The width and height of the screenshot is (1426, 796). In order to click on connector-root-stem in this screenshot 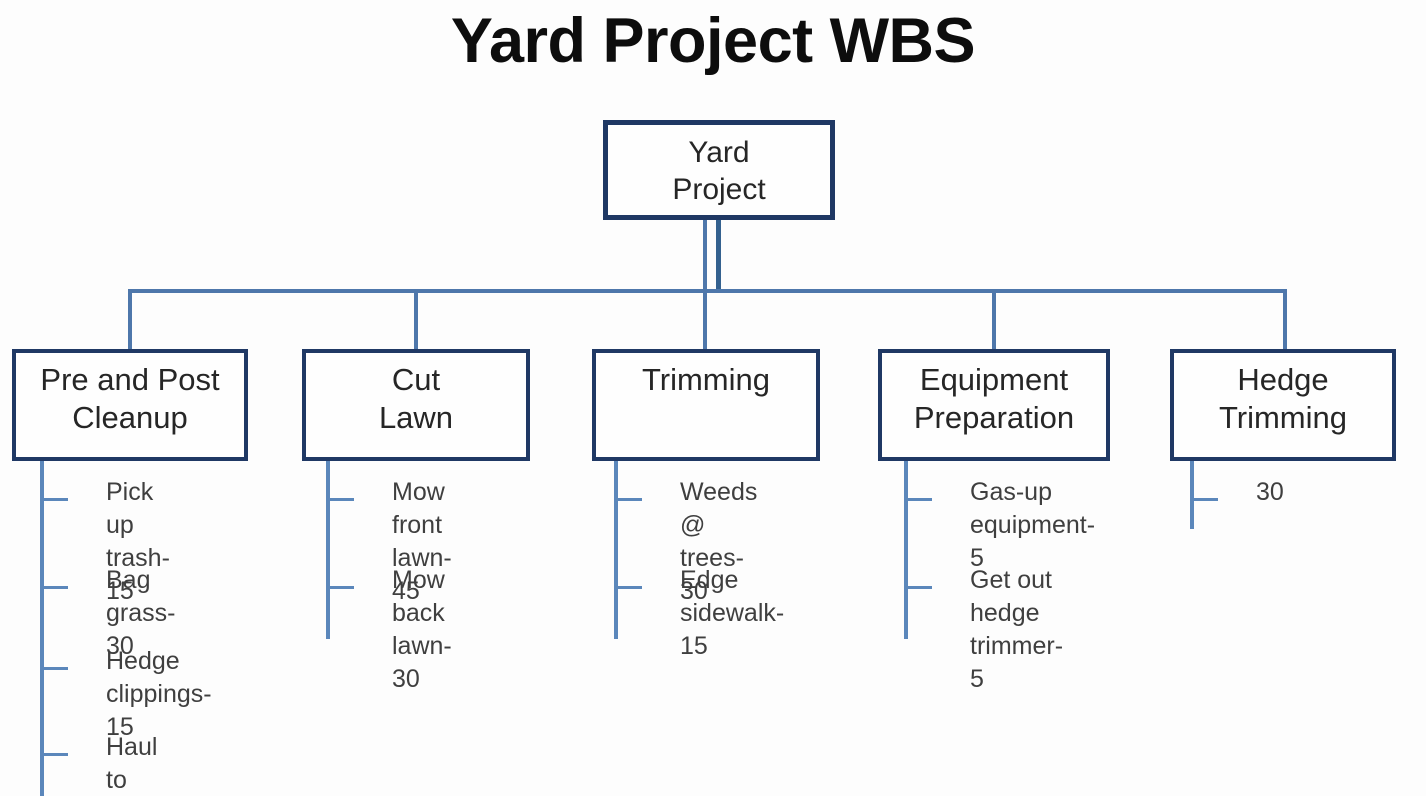, I will do `click(718, 256)`.